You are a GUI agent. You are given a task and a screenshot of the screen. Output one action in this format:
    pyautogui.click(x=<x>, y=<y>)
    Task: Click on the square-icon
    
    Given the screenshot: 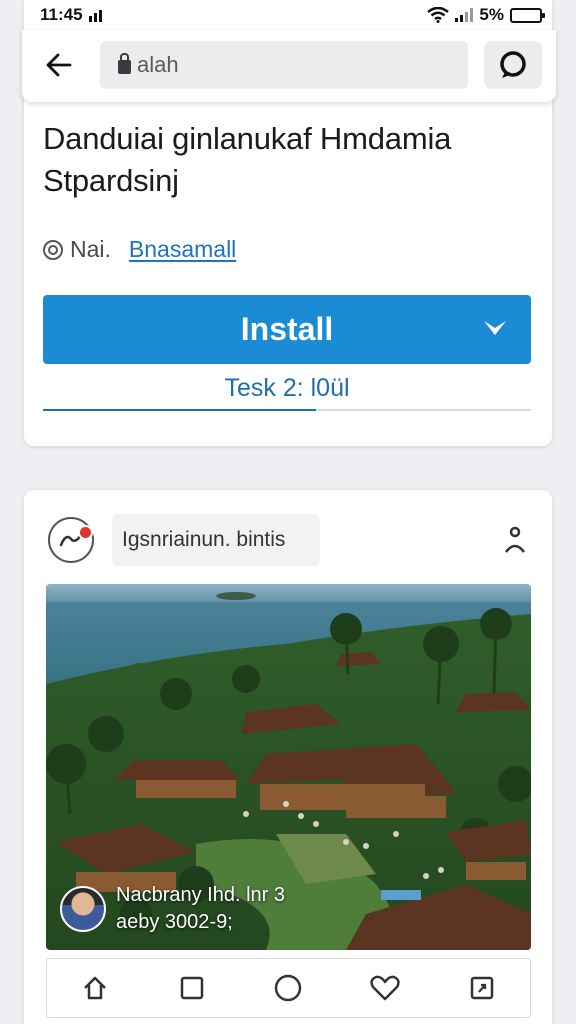 What is the action you would take?
    pyautogui.click(x=192, y=988)
    